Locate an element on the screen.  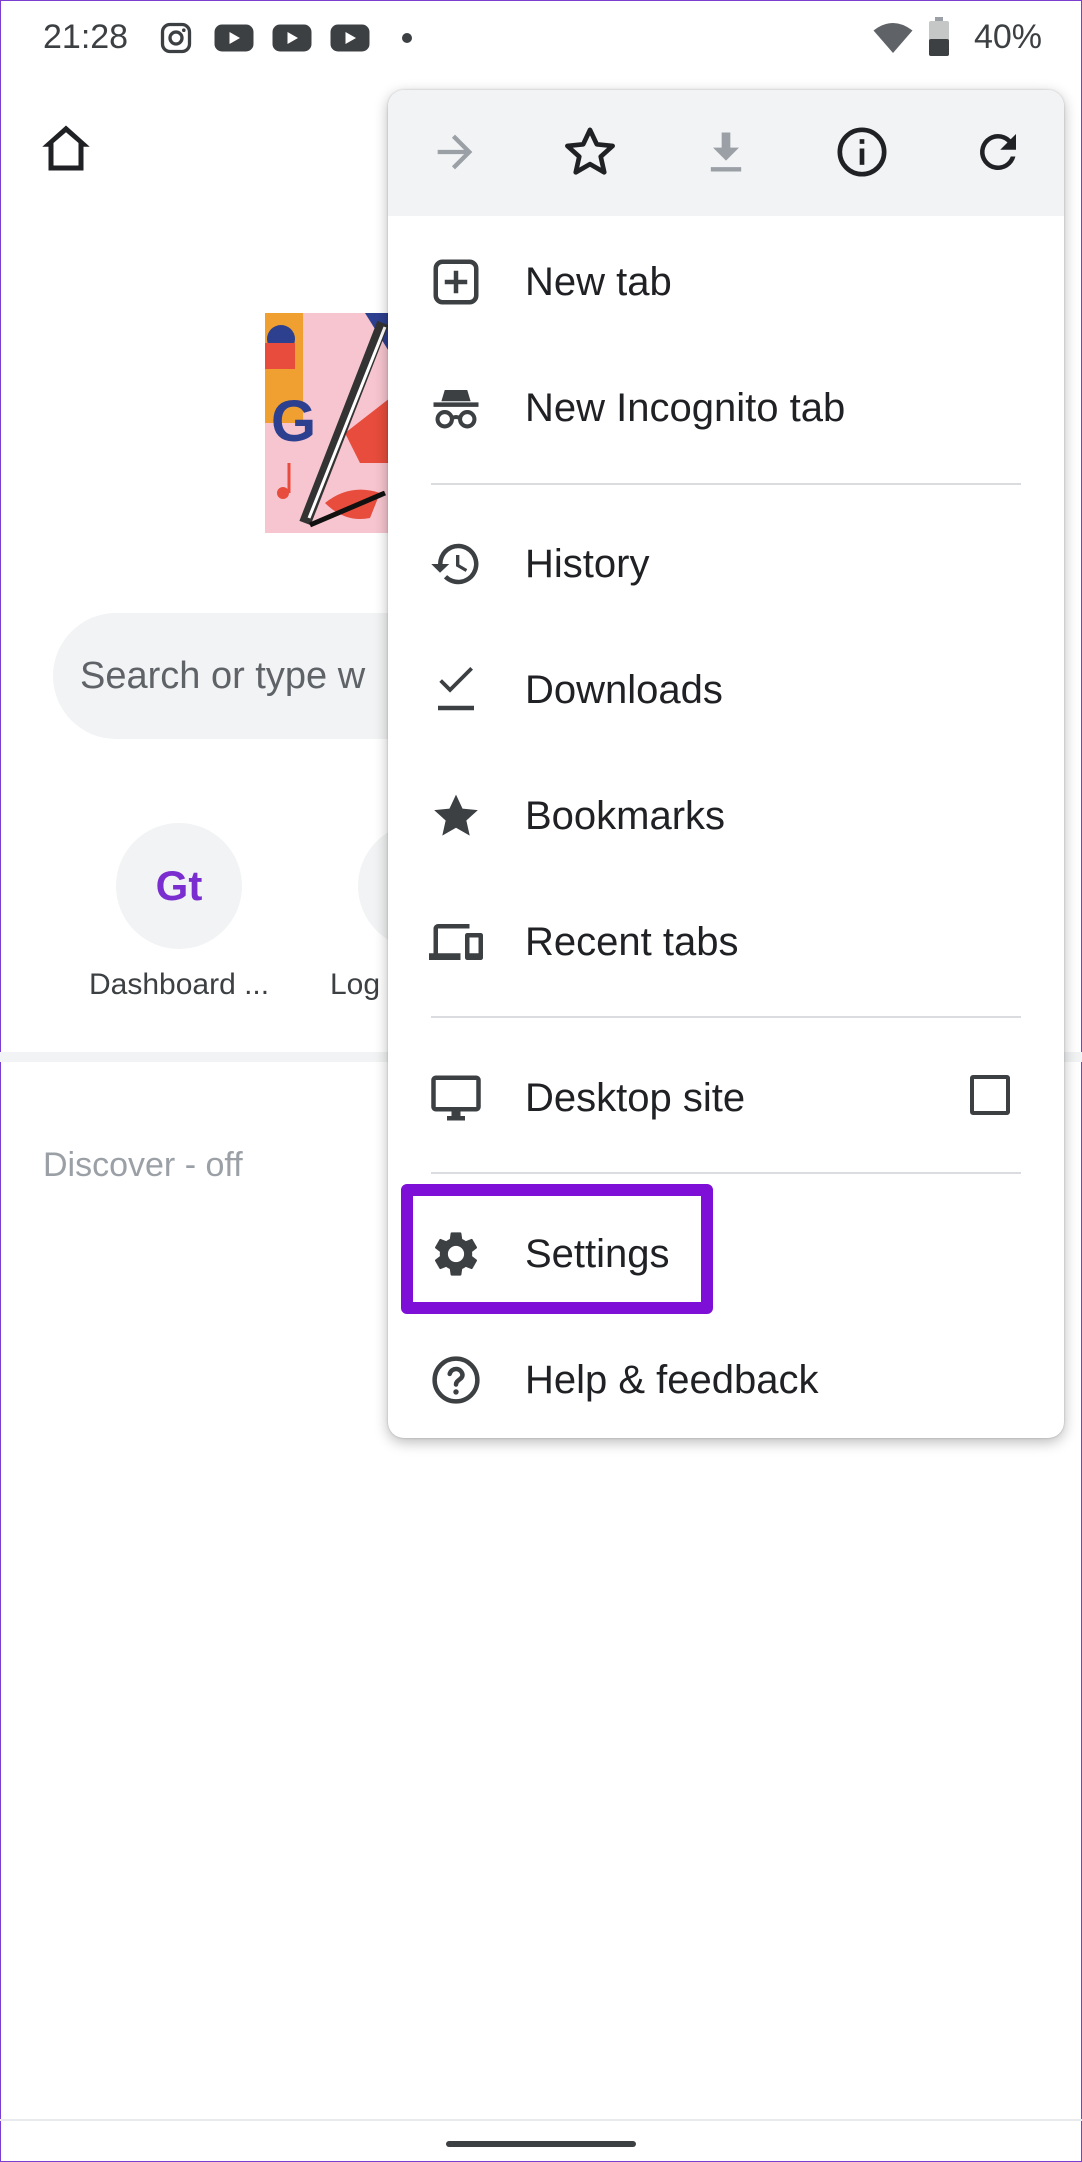
download-icon is located at coordinates (726, 152).